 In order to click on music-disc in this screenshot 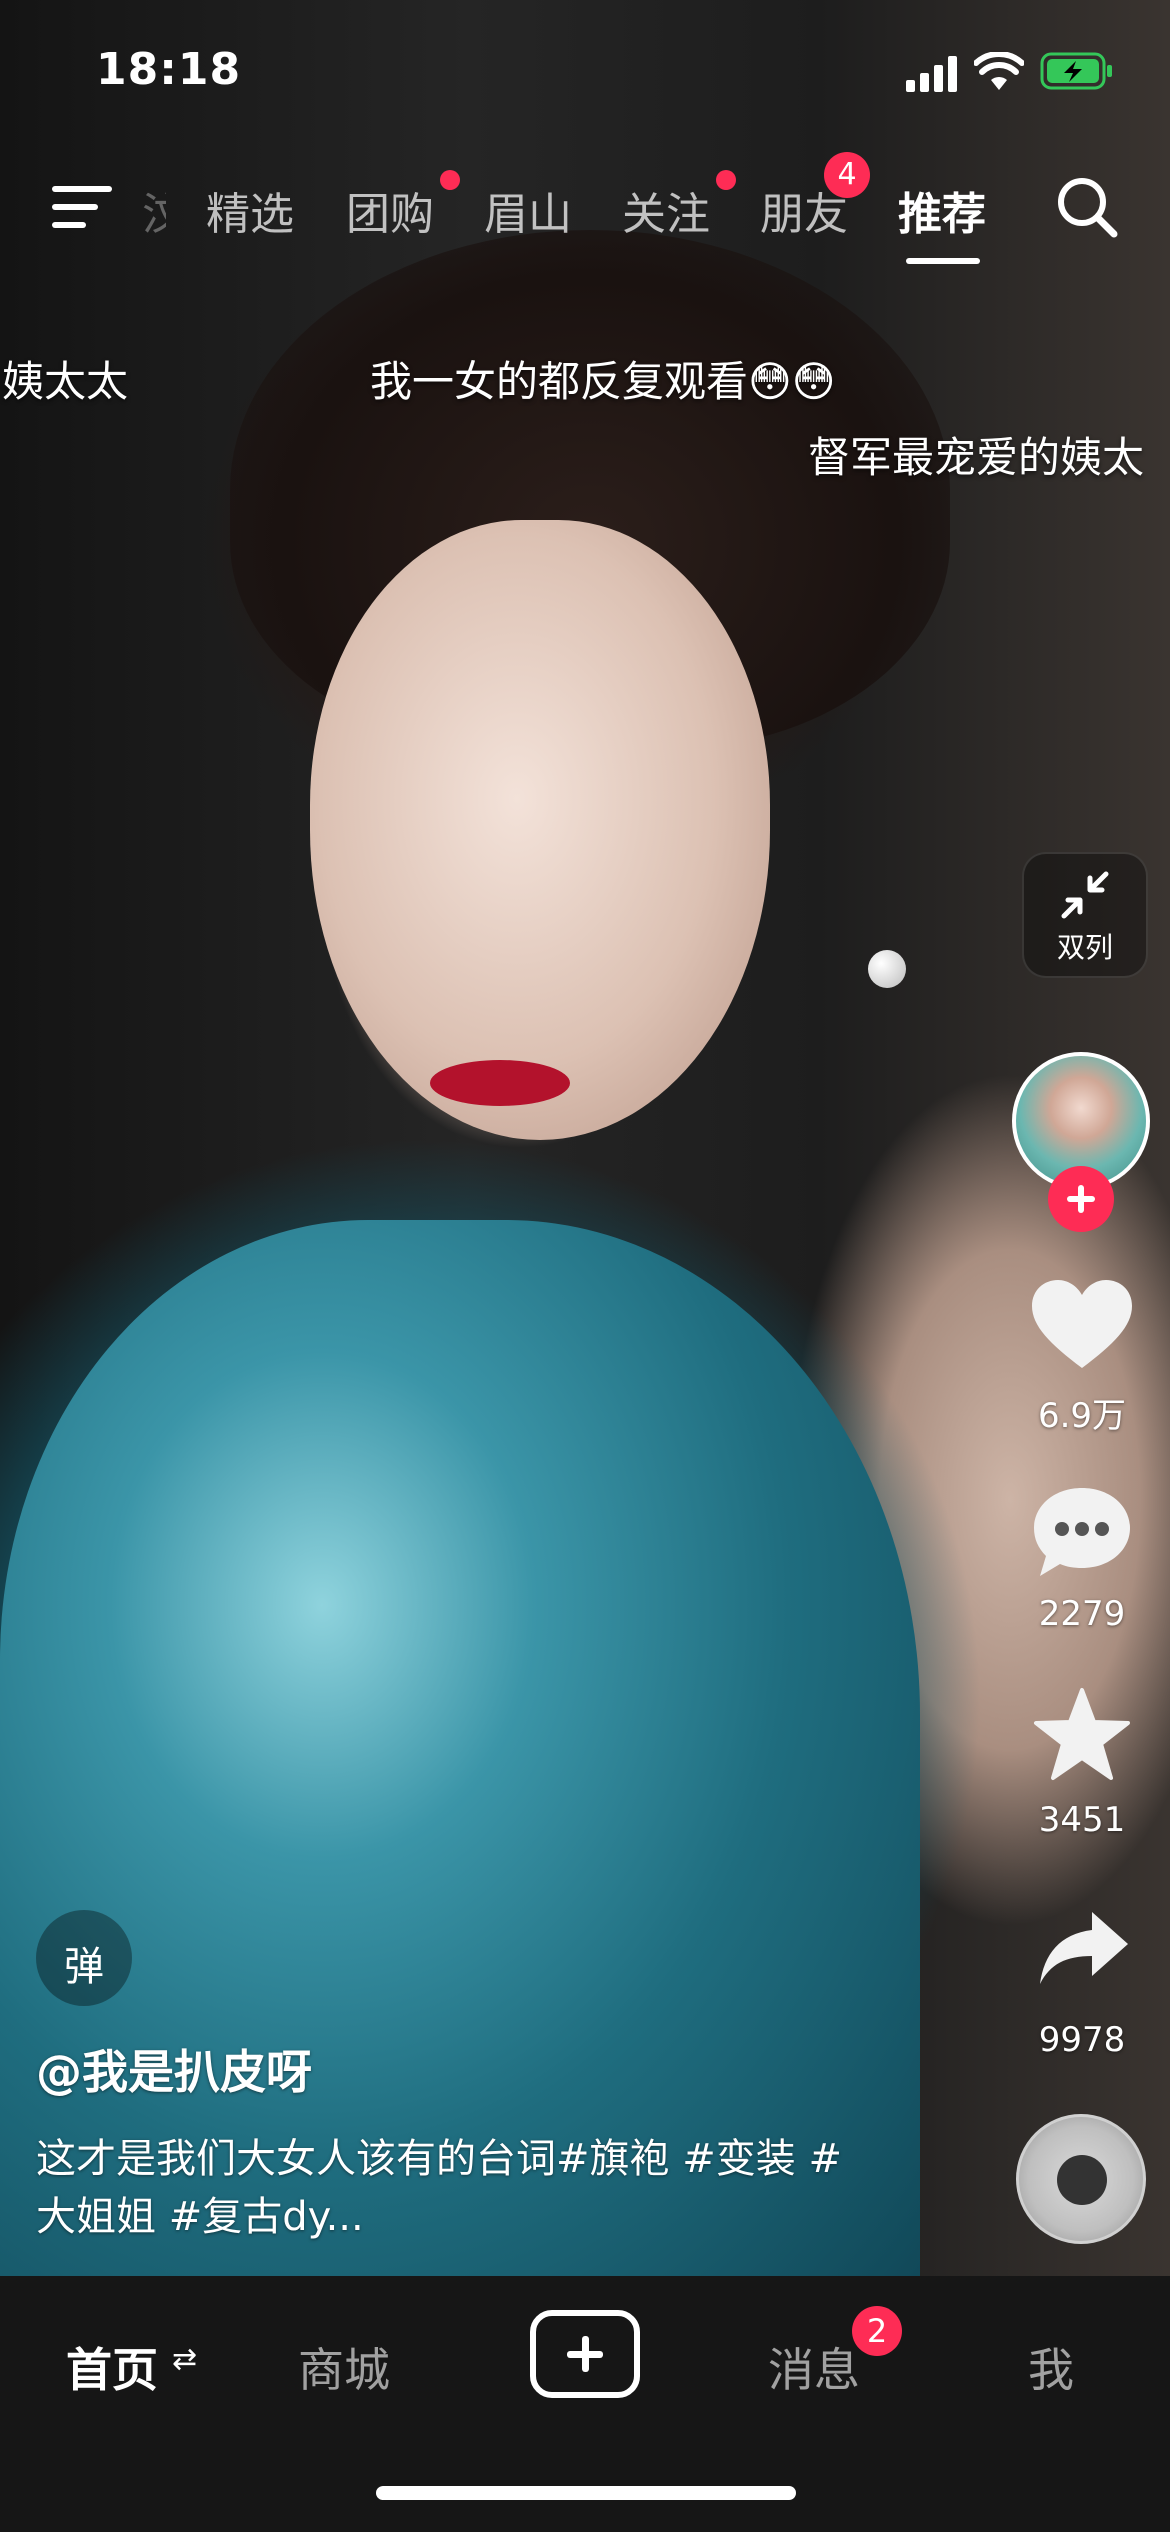, I will do `click(1081, 2179)`.